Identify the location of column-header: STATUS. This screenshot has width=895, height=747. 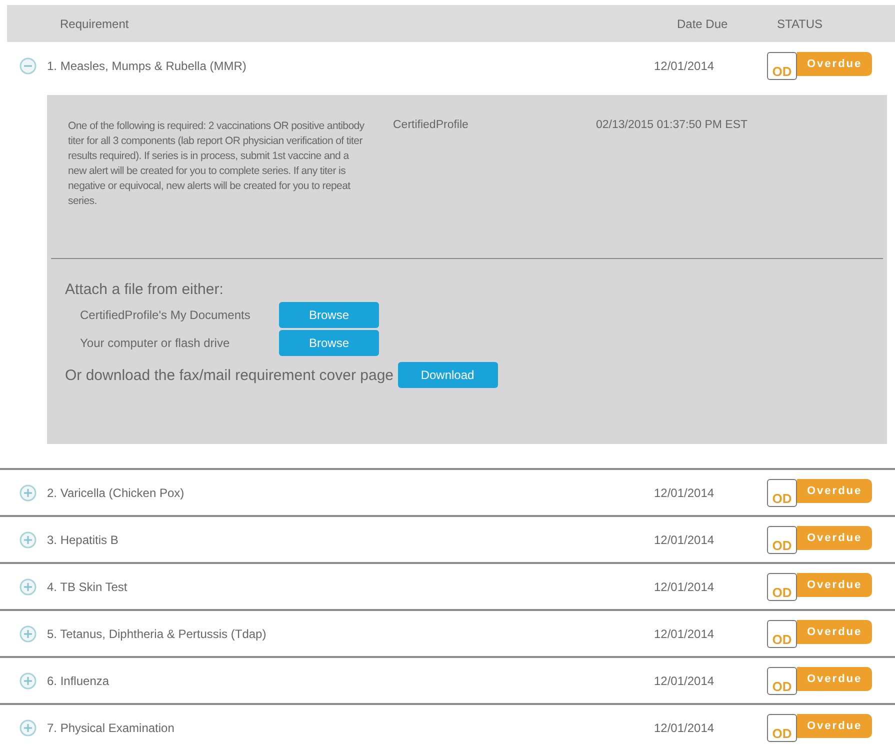
(800, 23).